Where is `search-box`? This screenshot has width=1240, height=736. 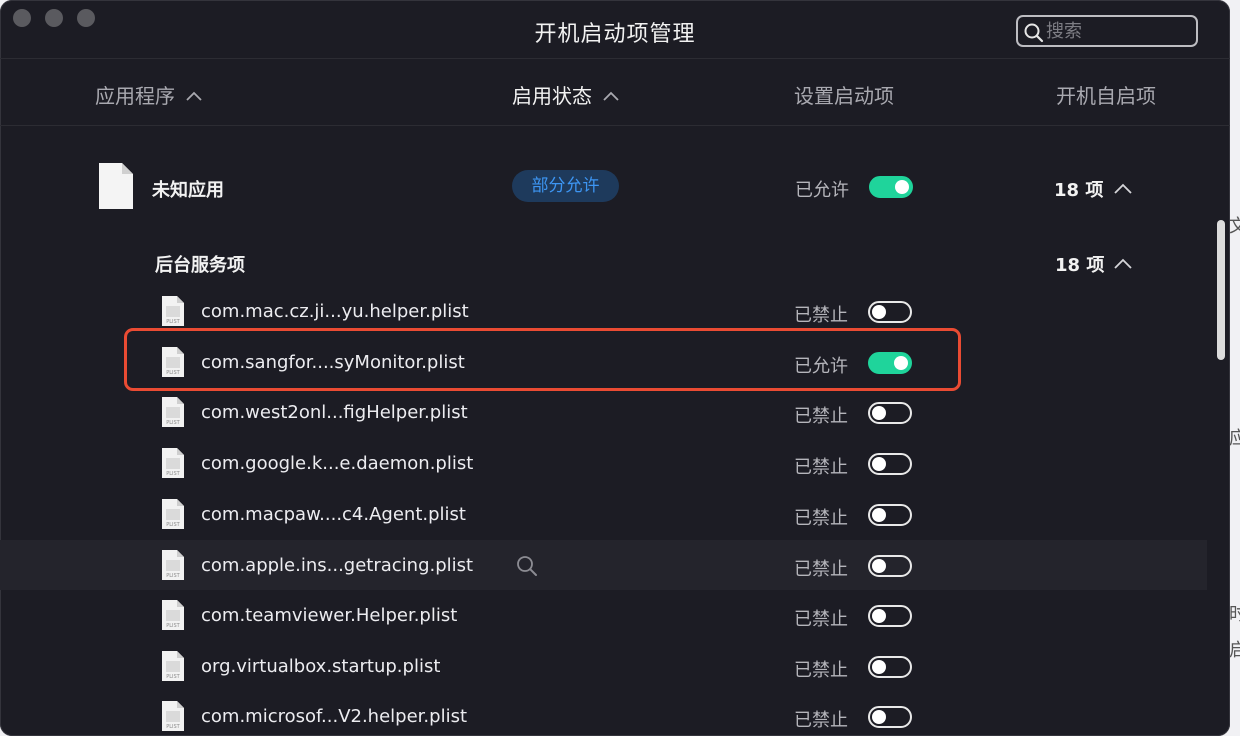
search-box is located at coordinates (1107, 31).